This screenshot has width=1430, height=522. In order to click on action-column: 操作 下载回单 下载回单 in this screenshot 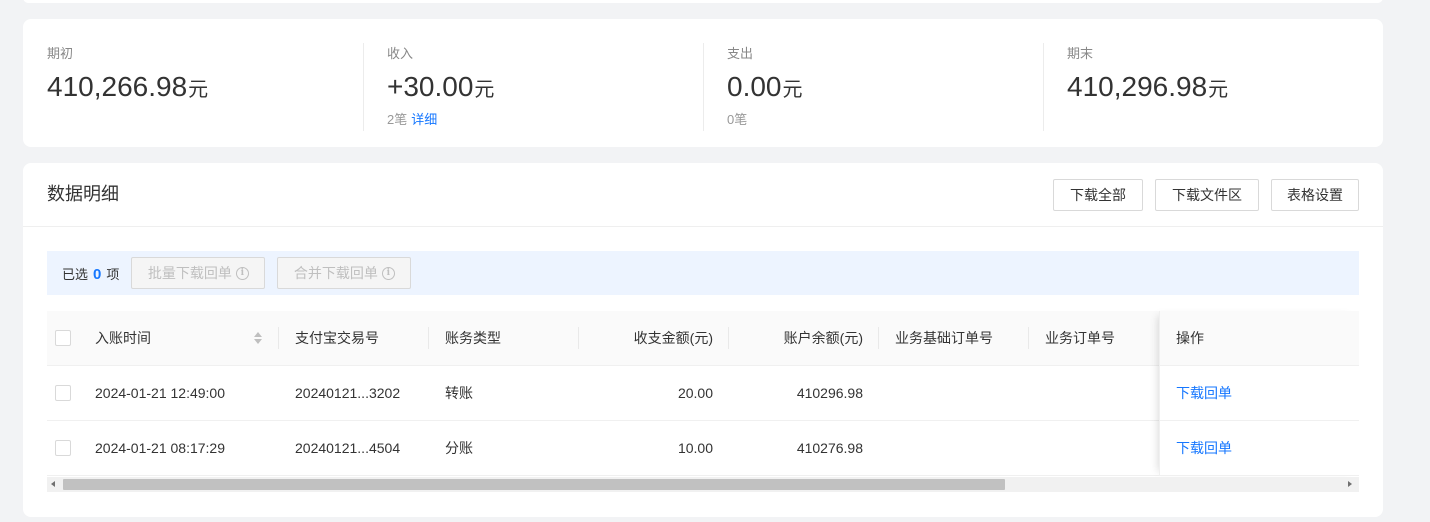, I will do `click(1259, 393)`.